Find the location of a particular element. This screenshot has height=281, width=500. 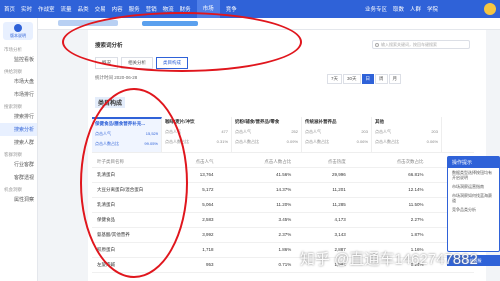

card-name: 其他 is located at coordinates (379, 121).